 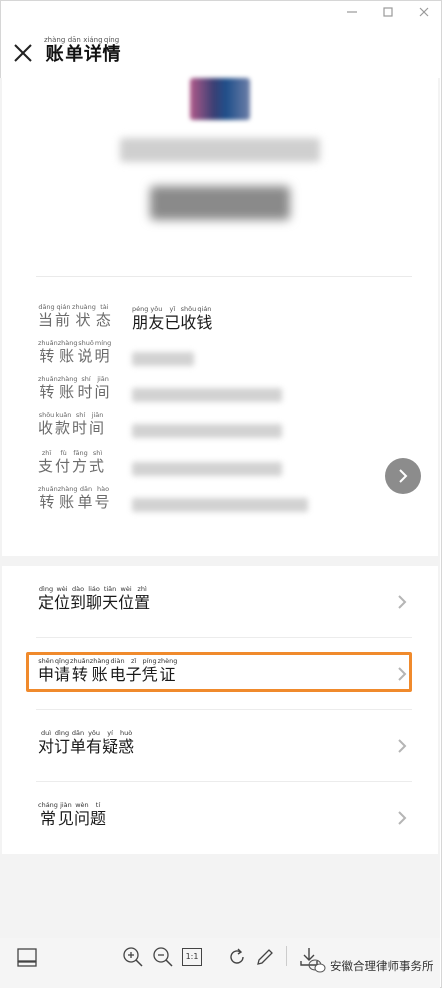 I want to click on hanzi-char: 时, so click(x=81, y=428).